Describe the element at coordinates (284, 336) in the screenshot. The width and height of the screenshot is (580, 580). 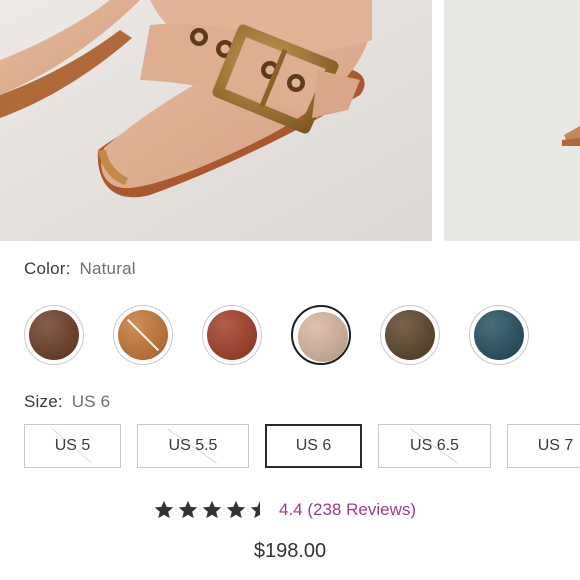
I see `color-swatches` at that location.